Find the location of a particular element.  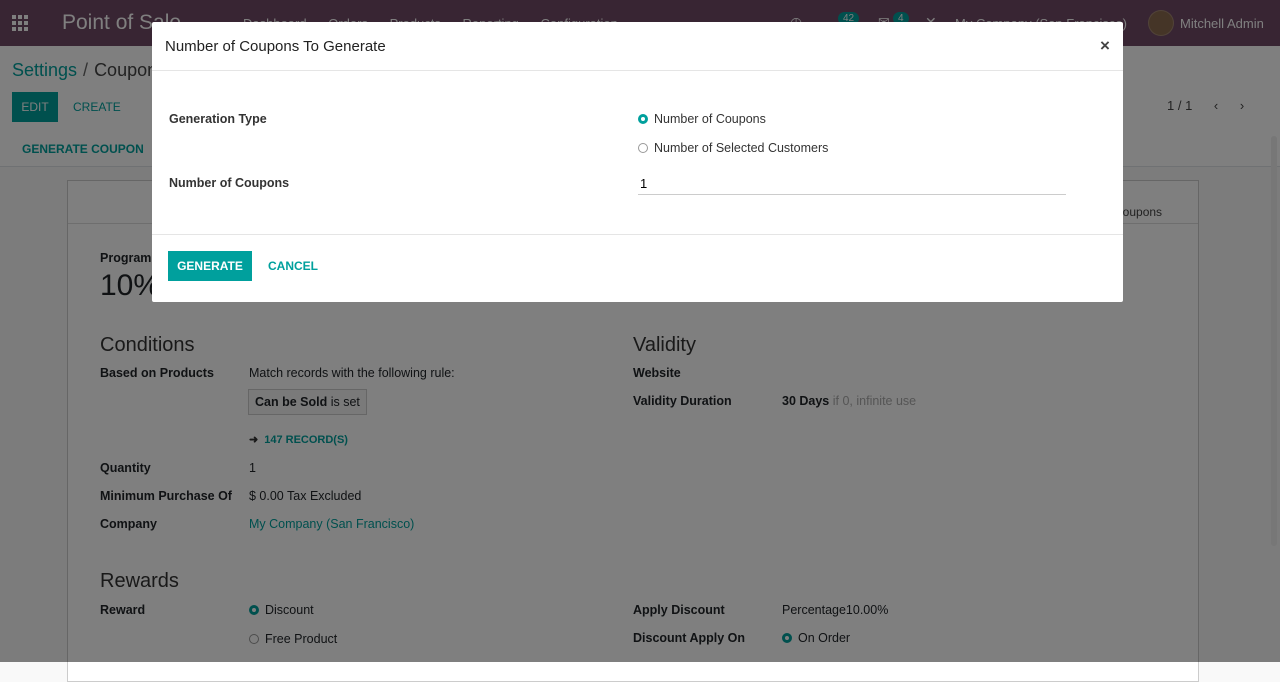

number-of-coupons-label: Number of Coupons is located at coordinates (229, 183).